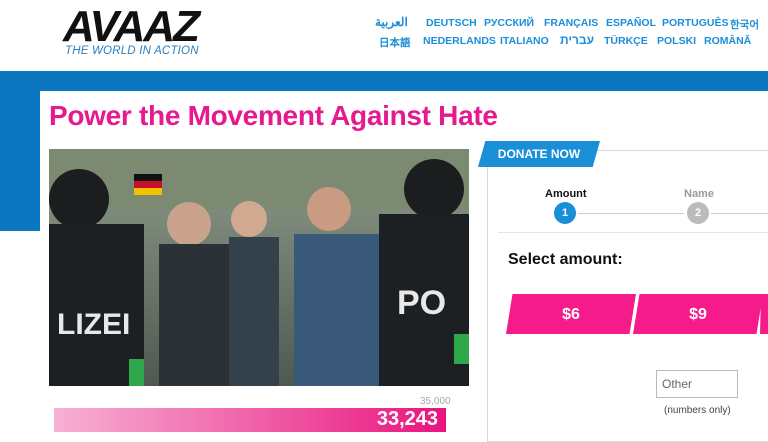  I want to click on step-connector, so click(631, 213).